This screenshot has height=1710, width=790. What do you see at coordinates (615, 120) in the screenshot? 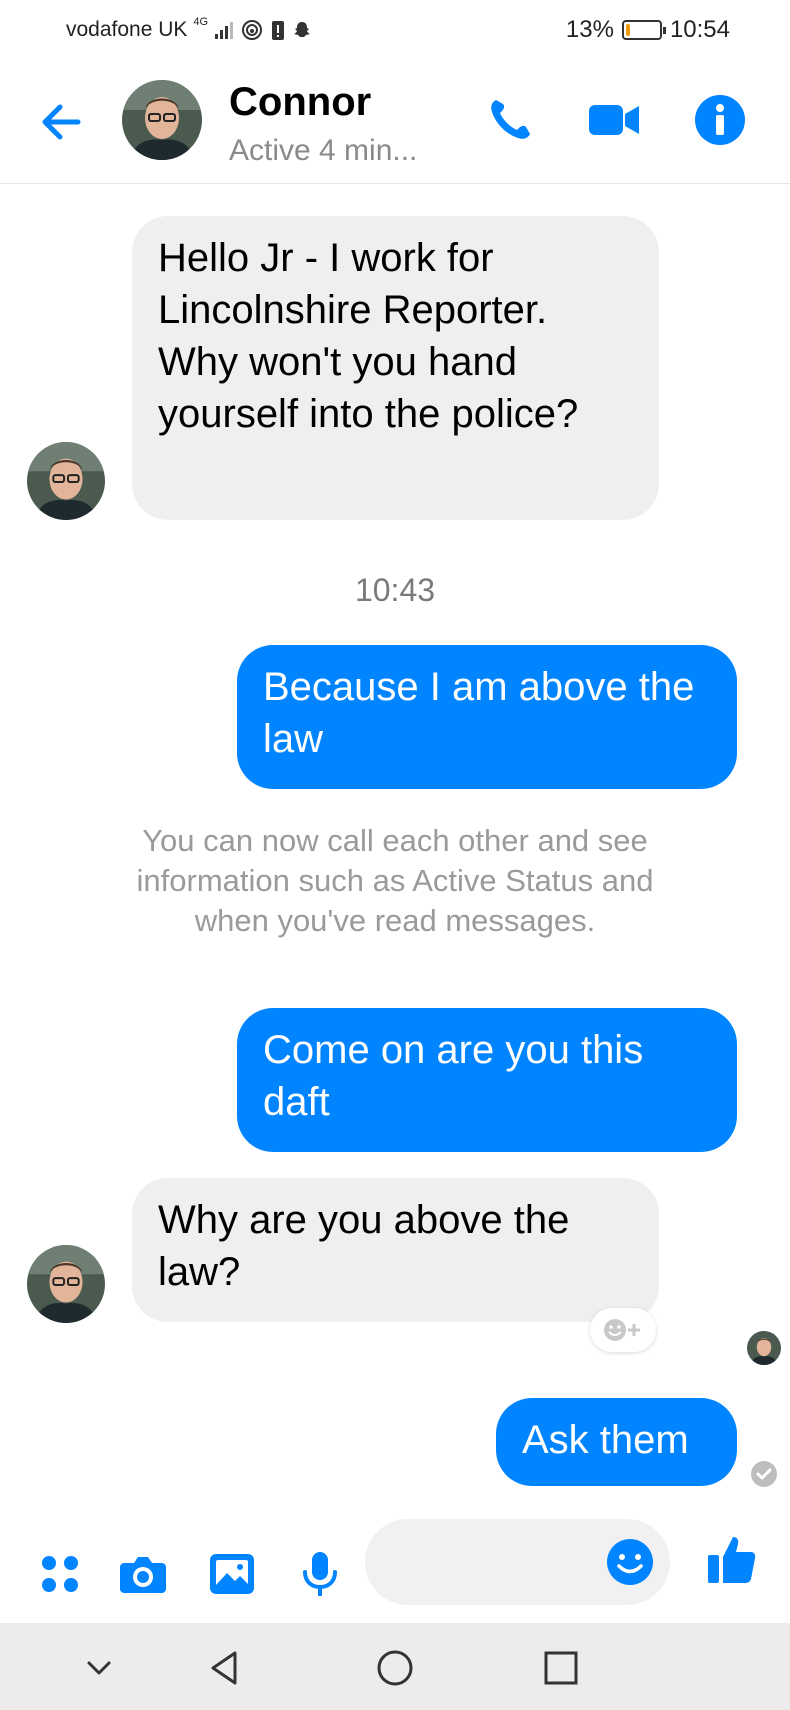
I see `video-camera-icon` at bounding box center [615, 120].